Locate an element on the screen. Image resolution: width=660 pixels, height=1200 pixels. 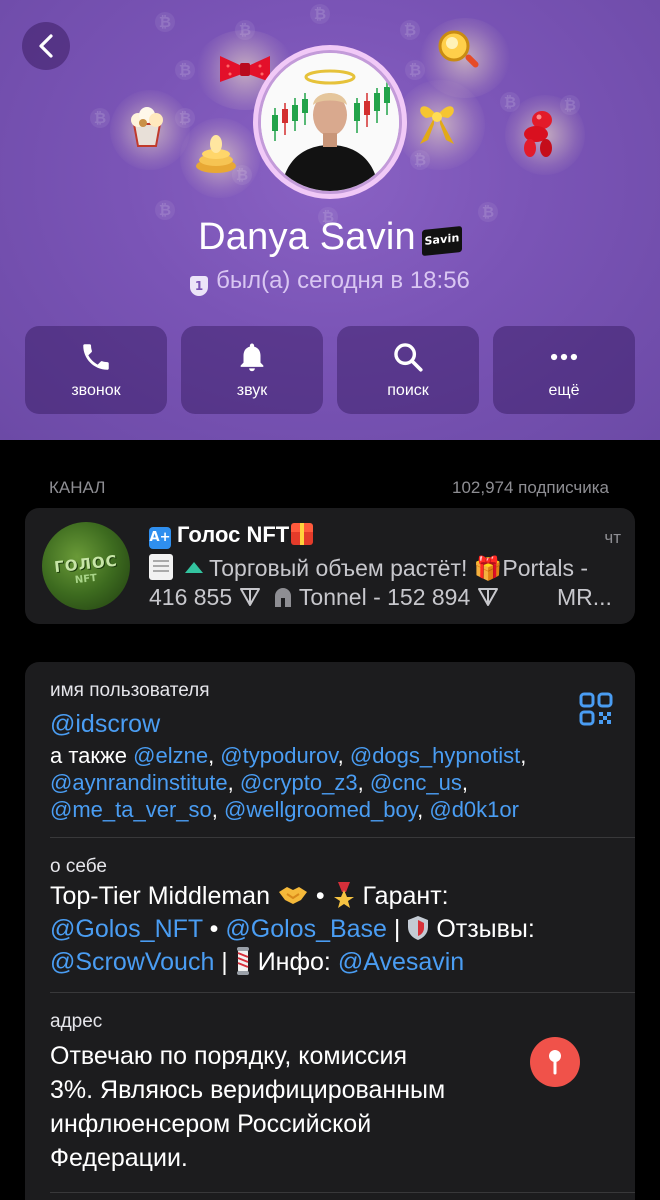
address-line: 3%. Являюсь верифицированным is located at coordinates (248, 1090).